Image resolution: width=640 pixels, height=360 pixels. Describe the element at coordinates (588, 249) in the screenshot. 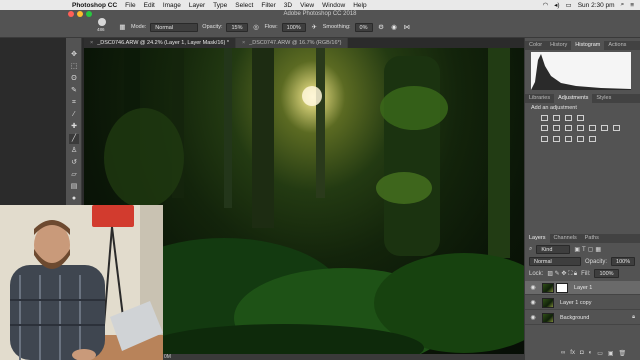

I see `filter-type-icons: ▣T▢▦` at that location.